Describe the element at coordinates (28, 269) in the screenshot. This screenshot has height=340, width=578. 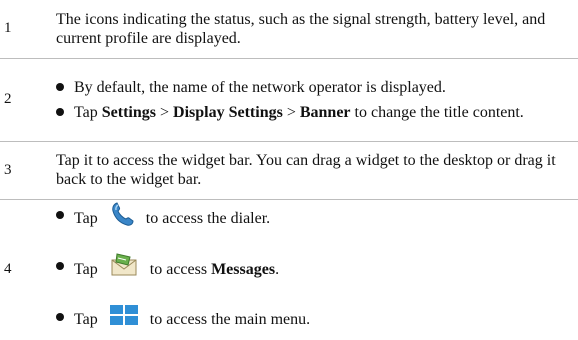
I see `row-number-cell: 4` at that location.